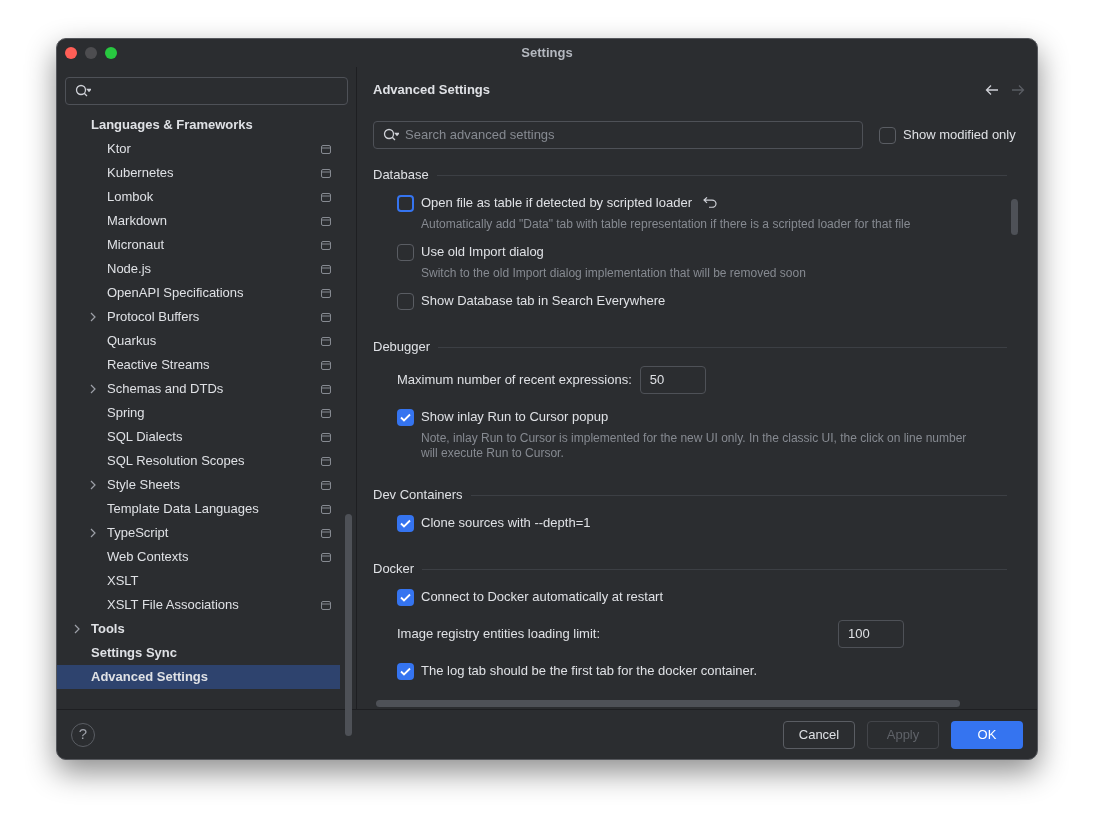  I want to click on tree-item-label: Languages & Frameworks, so click(172, 125).